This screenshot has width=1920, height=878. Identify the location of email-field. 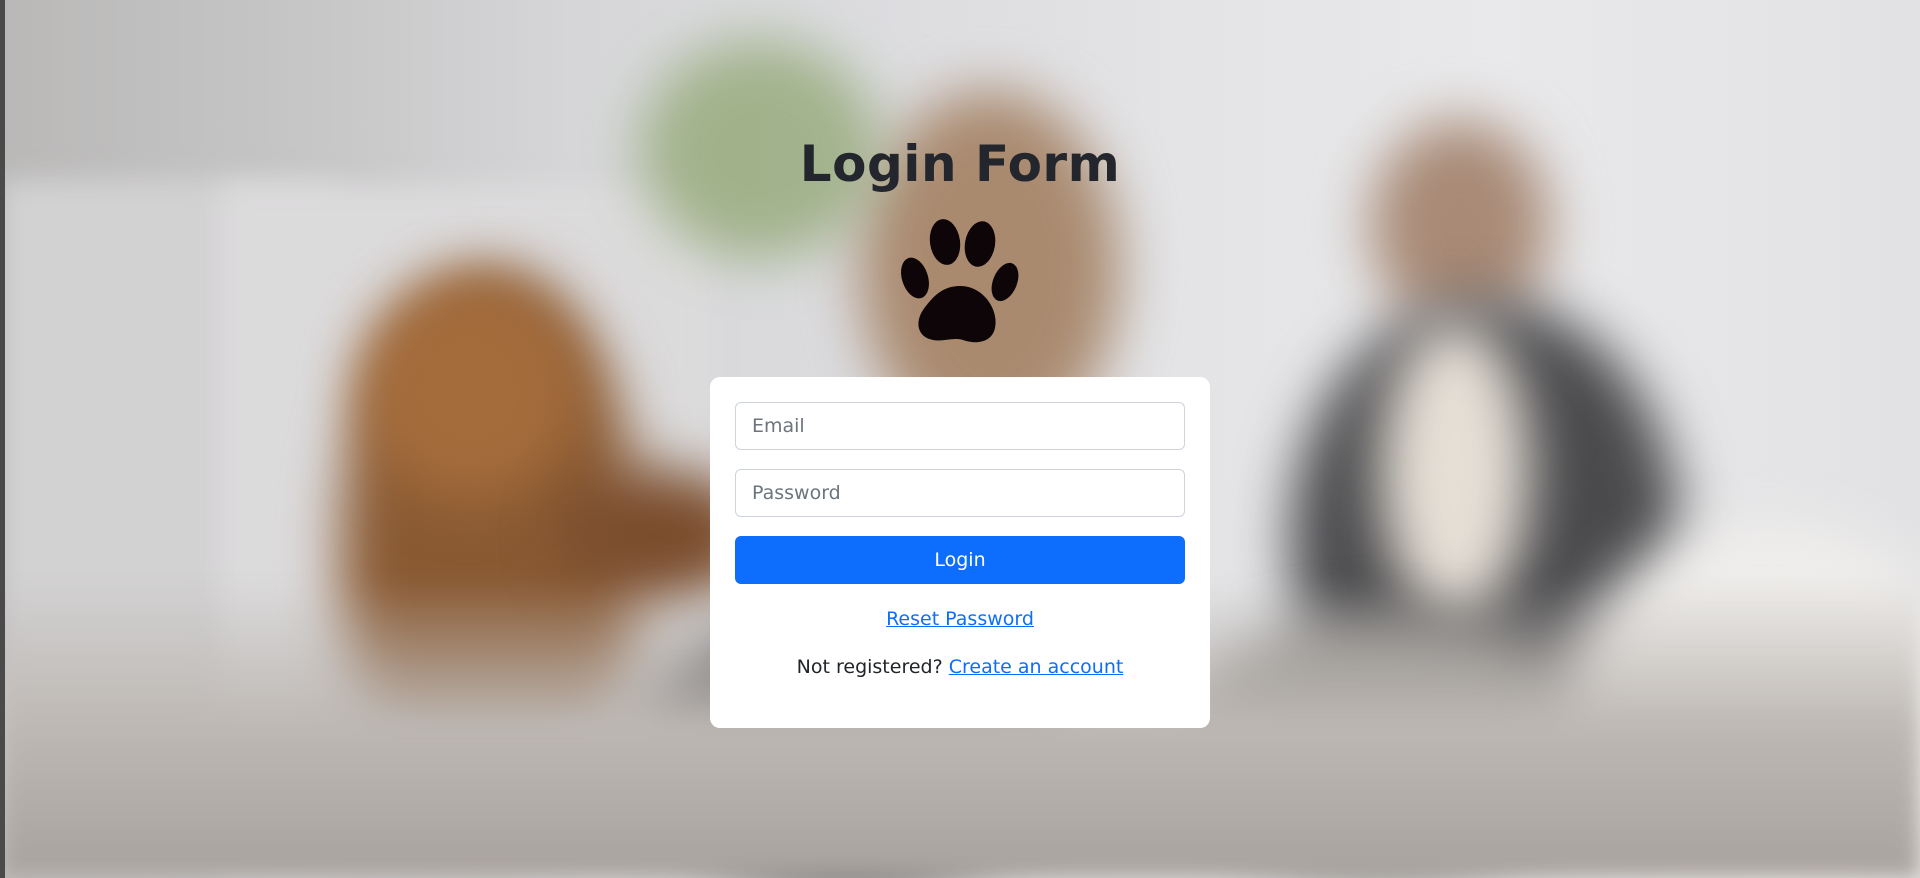
(960, 426).